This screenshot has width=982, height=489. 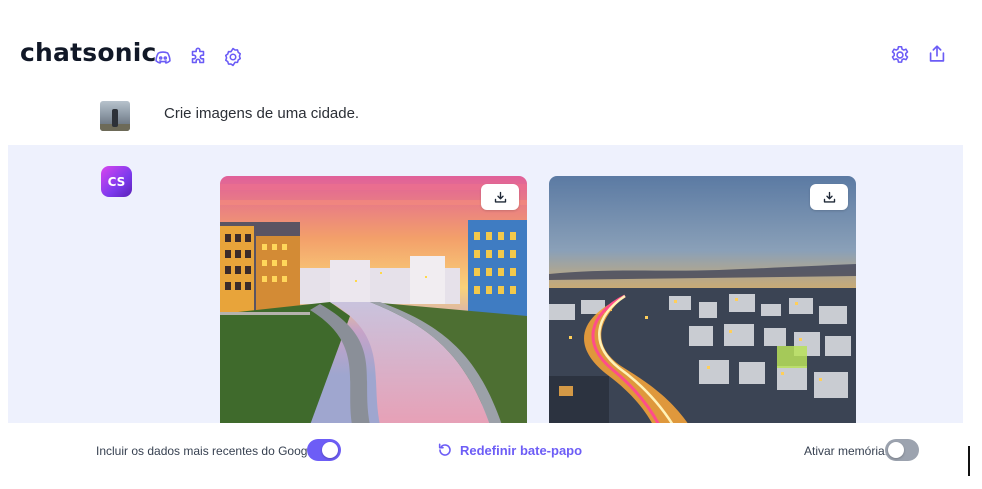 I want to click on reset-chat-button: Redefinir bate-papo, so click(x=509, y=450).